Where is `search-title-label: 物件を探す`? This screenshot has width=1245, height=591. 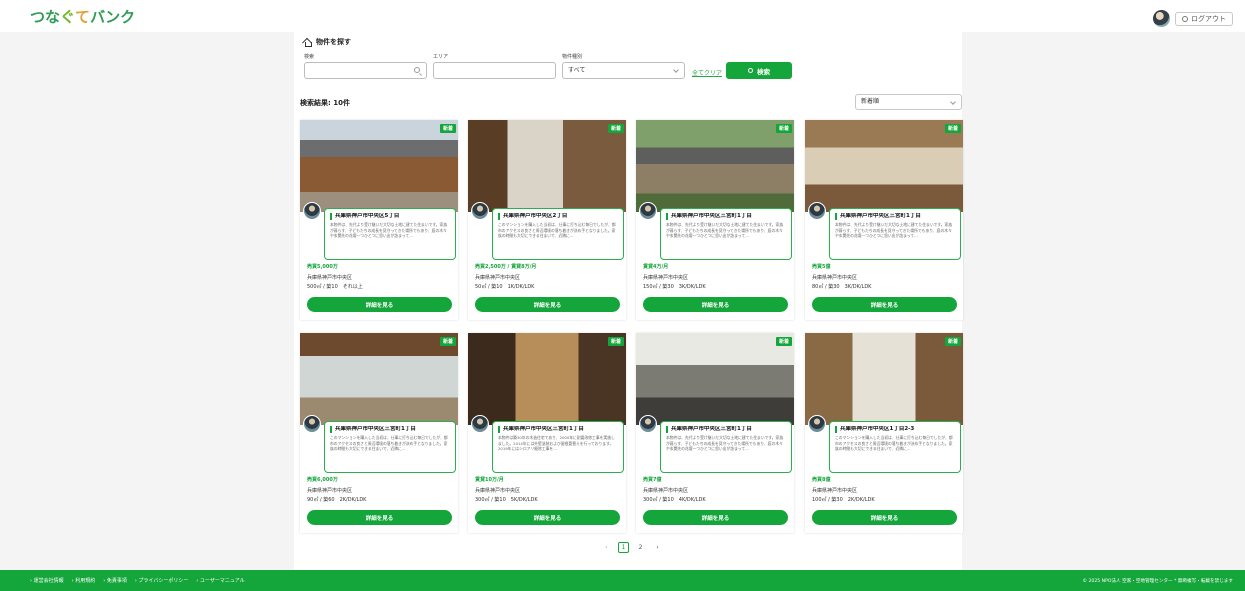
search-title-label: 物件を探す is located at coordinates (333, 42).